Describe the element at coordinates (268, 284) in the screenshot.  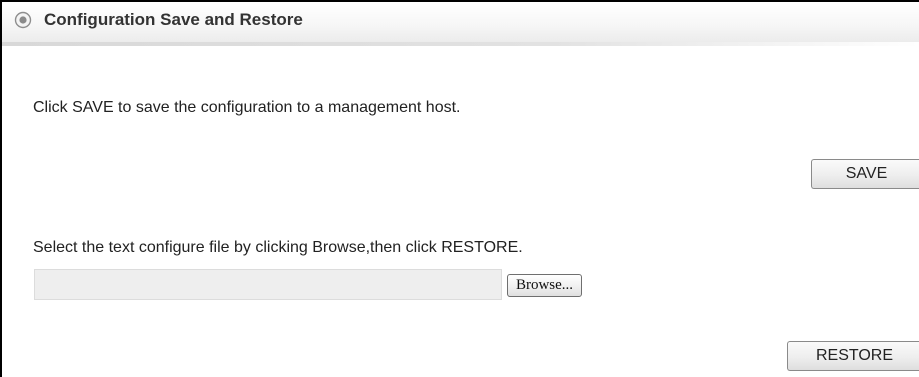
I see `file-path-input` at that location.